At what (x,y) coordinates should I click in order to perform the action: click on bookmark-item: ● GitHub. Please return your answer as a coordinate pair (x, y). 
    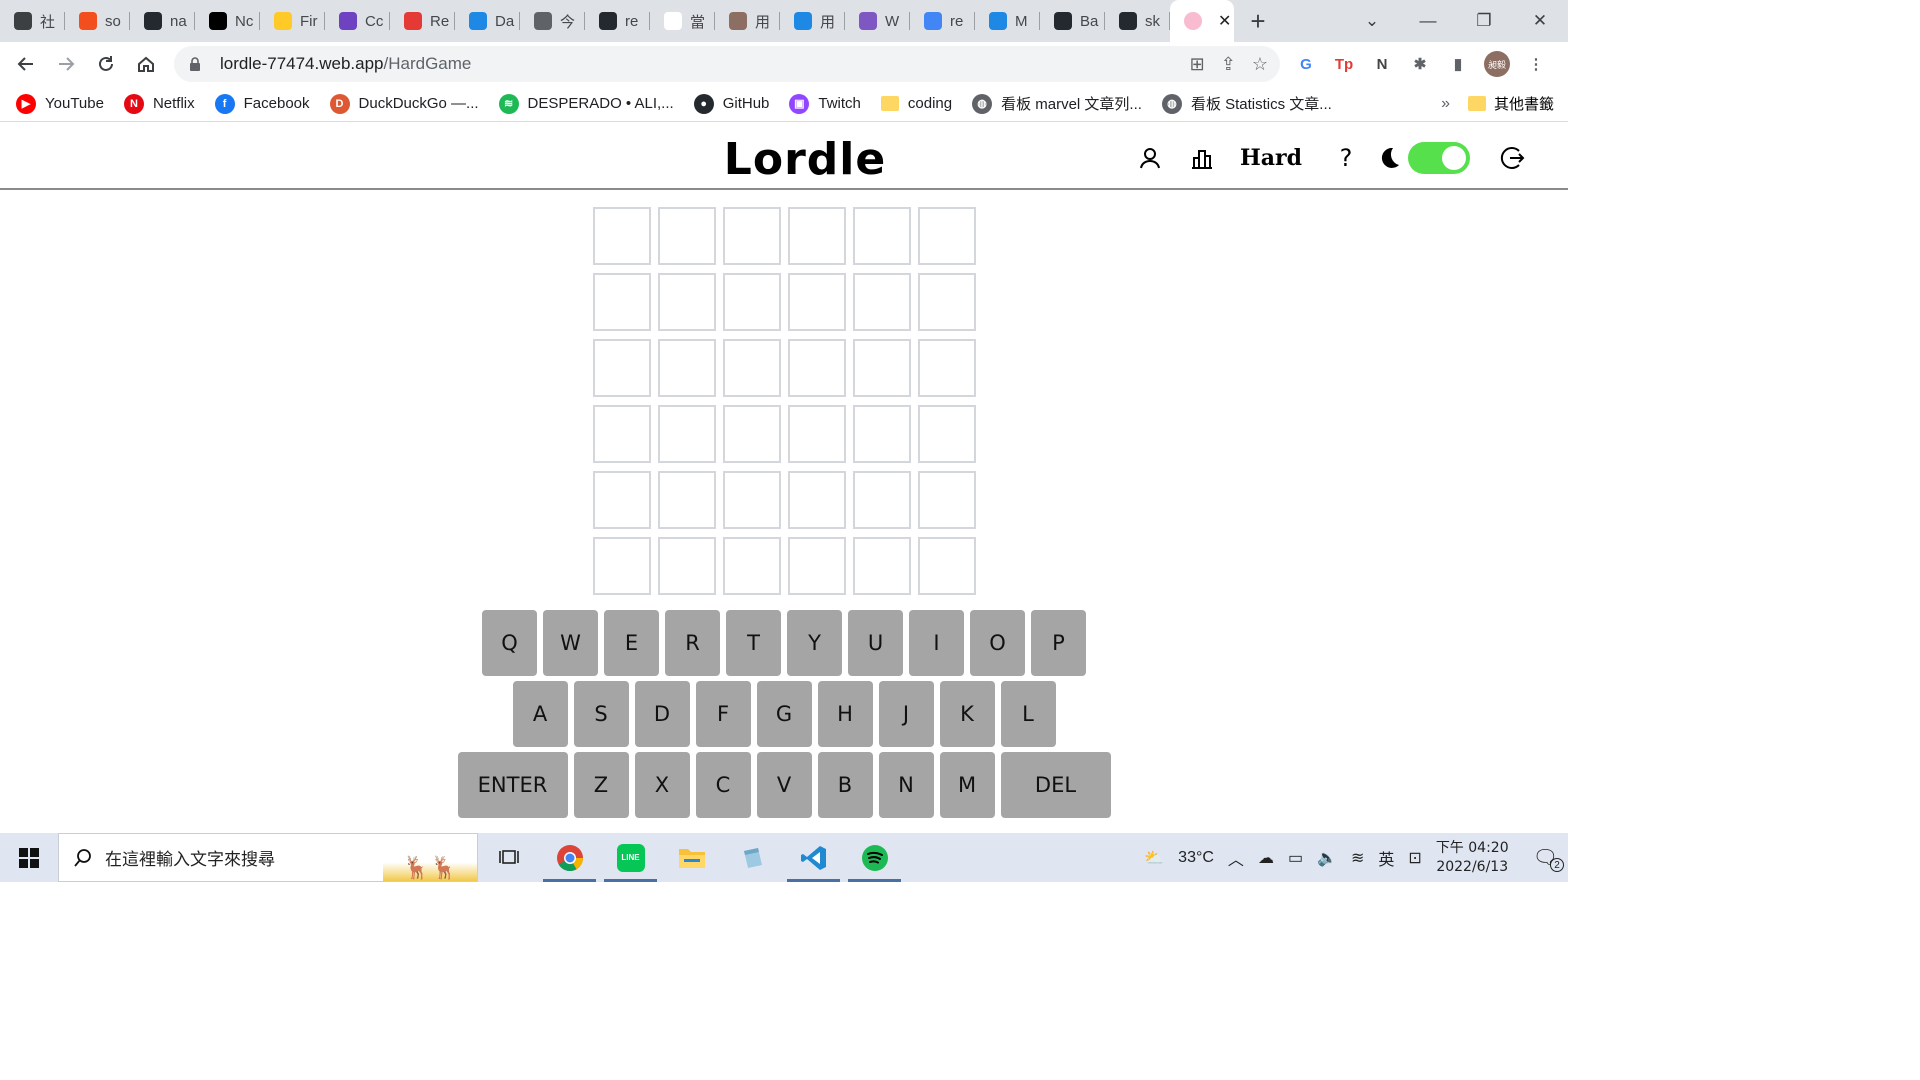
    Looking at the image, I should click on (731, 103).